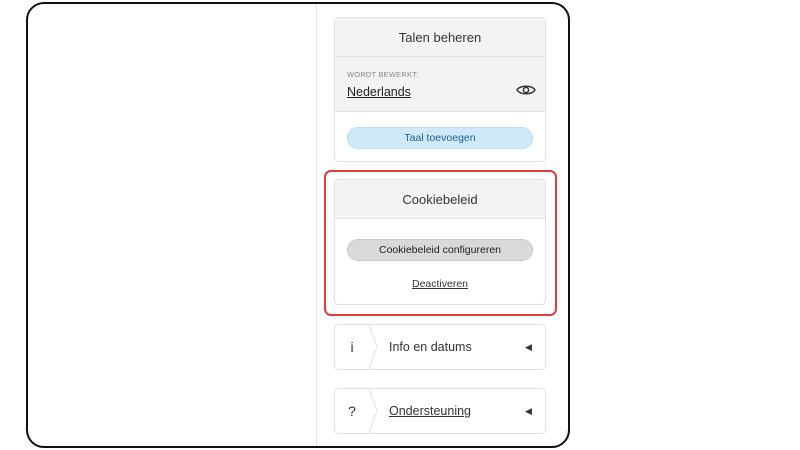 This screenshot has width=800, height=450. Describe the element at coordinates (352, 411) in the screenshot. I see `help-icon: ?` at that location.